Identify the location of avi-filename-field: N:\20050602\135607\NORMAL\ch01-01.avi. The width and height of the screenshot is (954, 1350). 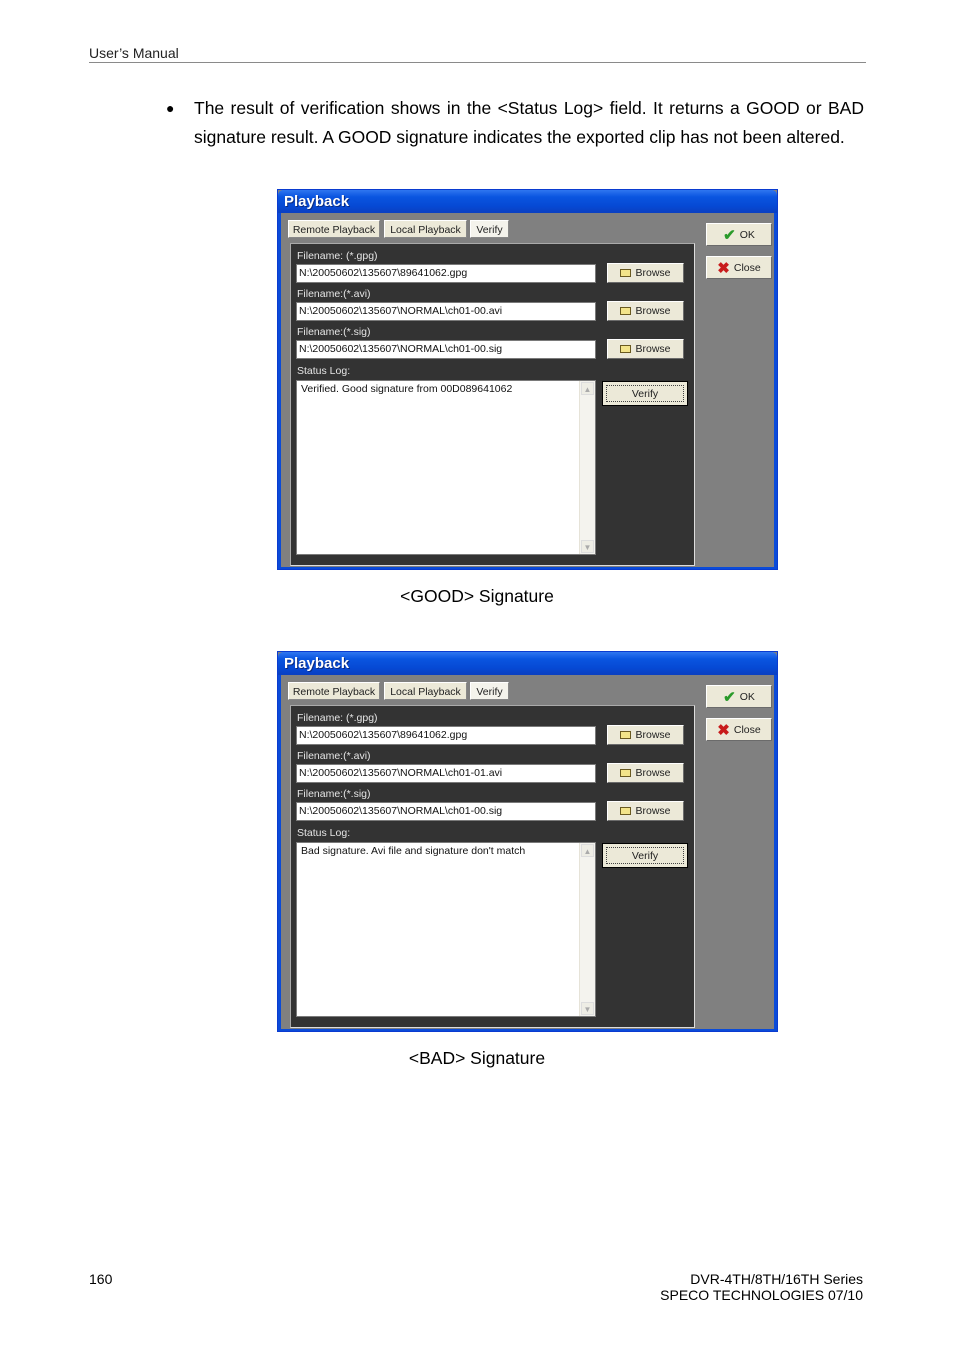
(446, 773).